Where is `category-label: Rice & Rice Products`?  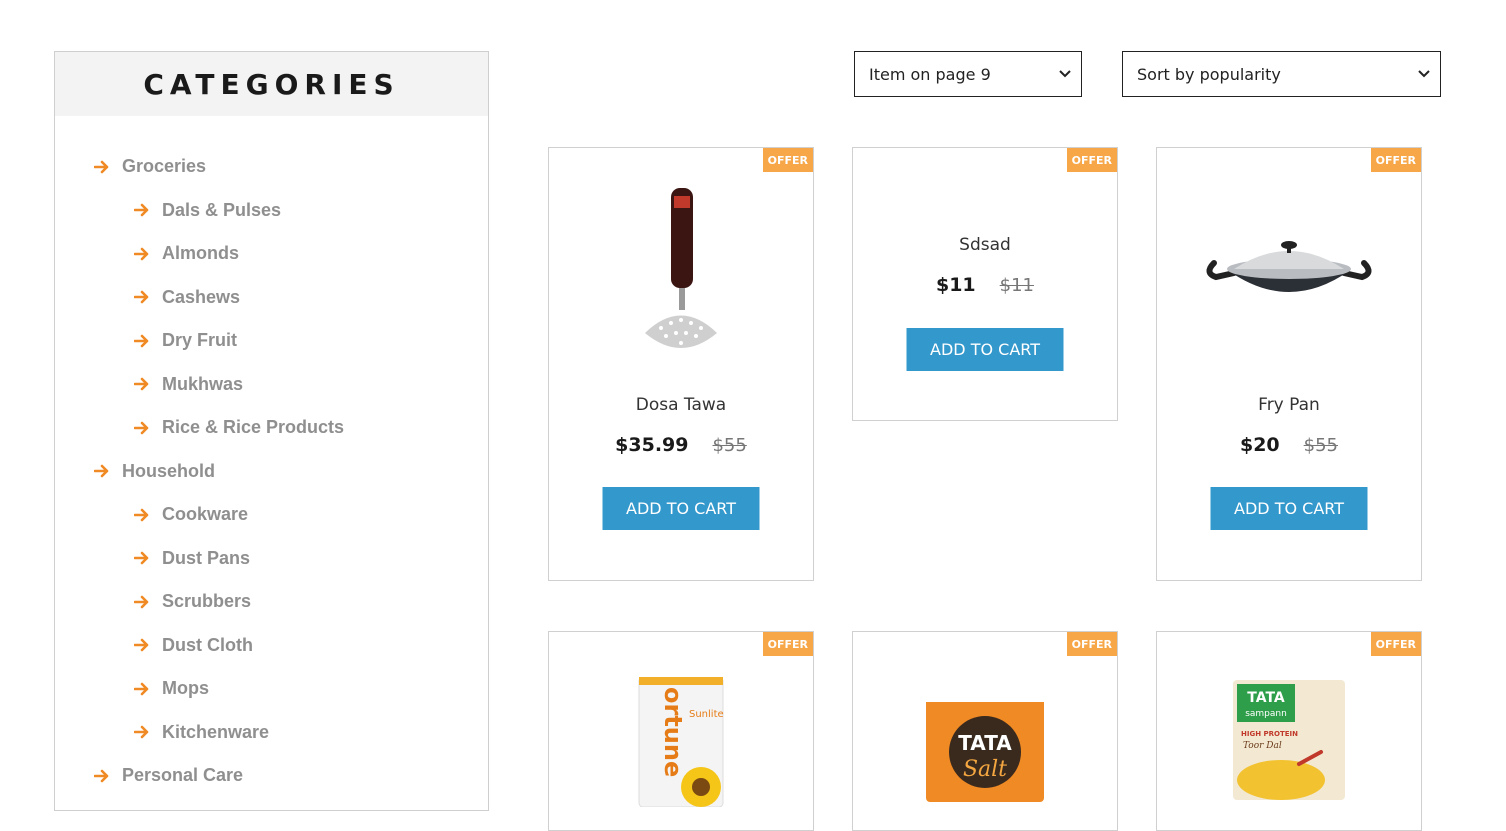 category-label: Rice & Rice Products is located at coordinates (253, 427).